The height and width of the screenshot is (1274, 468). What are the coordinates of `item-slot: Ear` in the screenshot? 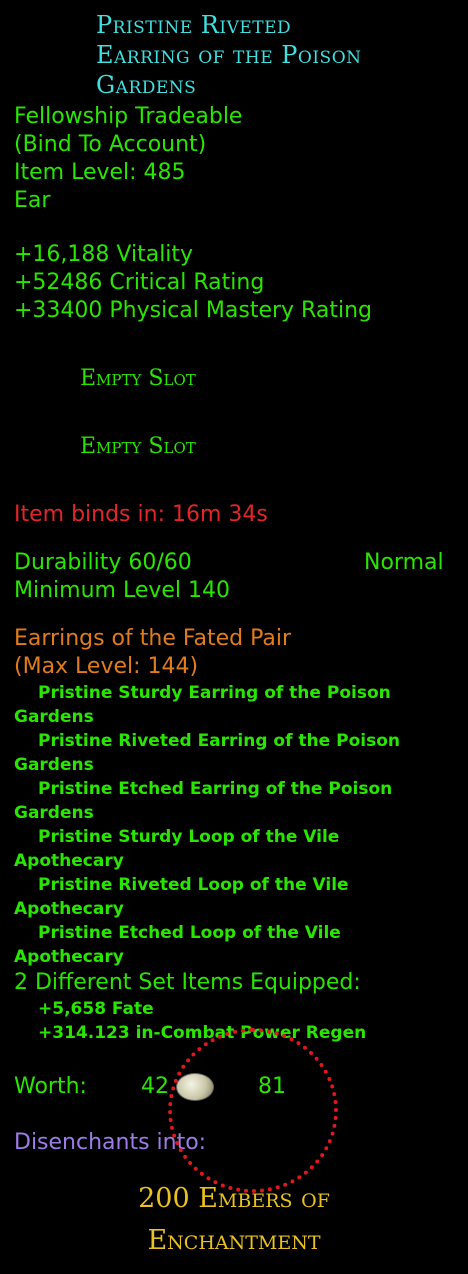 It's located at (32, 200).